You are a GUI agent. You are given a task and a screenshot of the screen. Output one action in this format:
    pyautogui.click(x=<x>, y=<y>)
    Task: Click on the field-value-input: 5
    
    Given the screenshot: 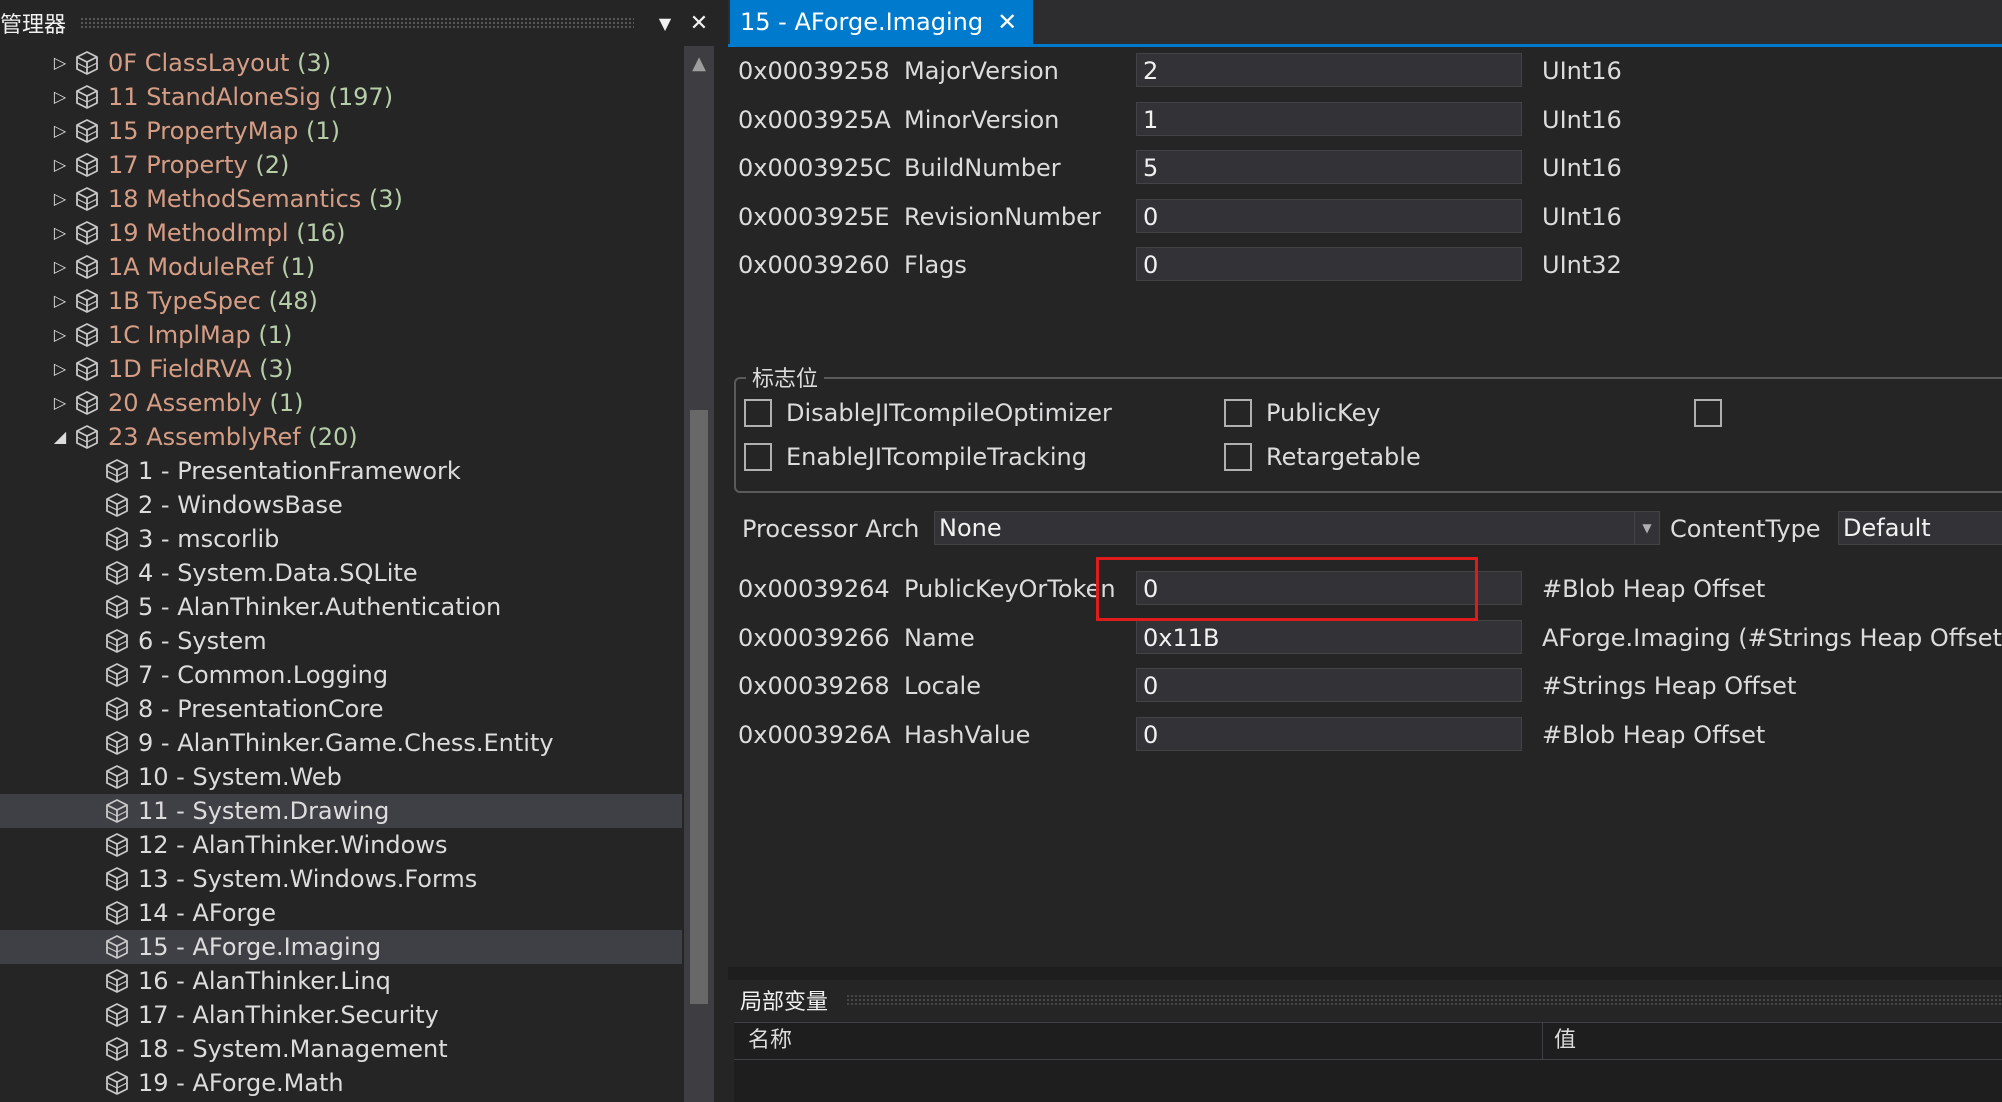 What is the action you would take?
    pyautogui.click(x=1329, y=167)
    